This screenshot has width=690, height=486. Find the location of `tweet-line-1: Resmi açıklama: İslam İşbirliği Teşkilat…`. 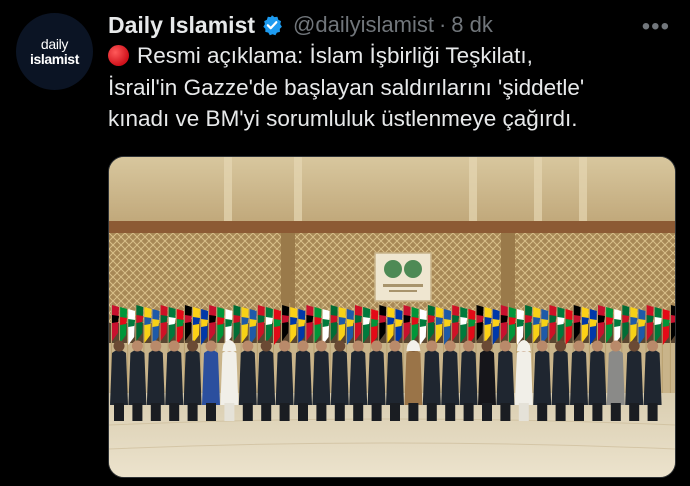

tweet-line-1: Resmi açıklama: İslam İşbirliği Teşkilat… is located at coordinates (394, 56).